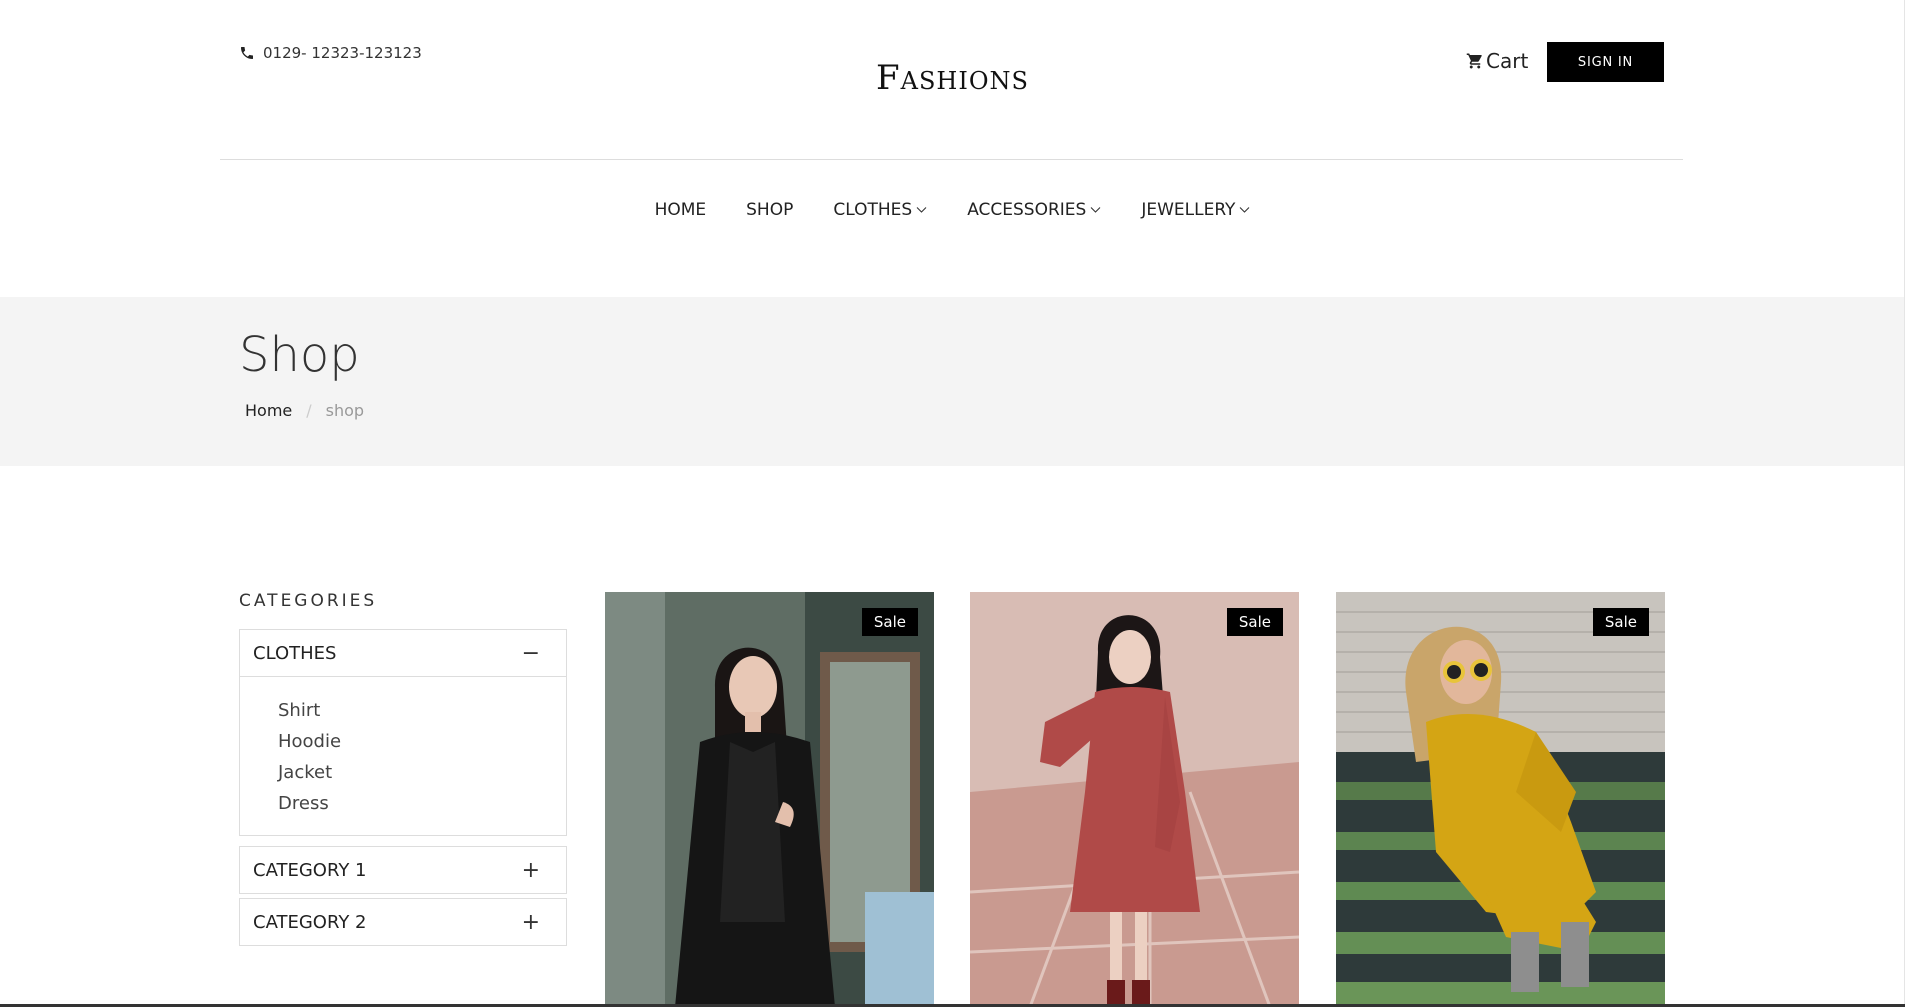  I want to click on category-item-hoodie: Hoodie, so click(422, 741).